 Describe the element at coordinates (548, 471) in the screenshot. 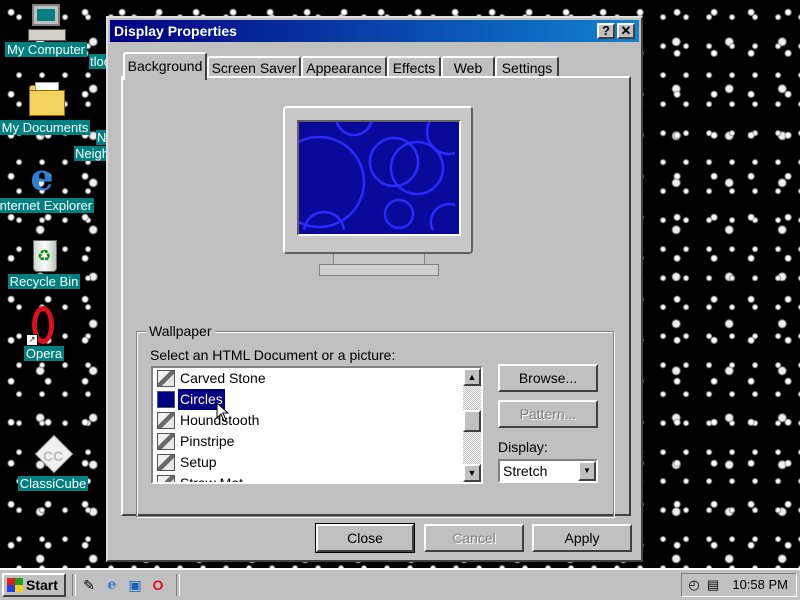

I see `display-mode-select: Stretch ▼` at that location.